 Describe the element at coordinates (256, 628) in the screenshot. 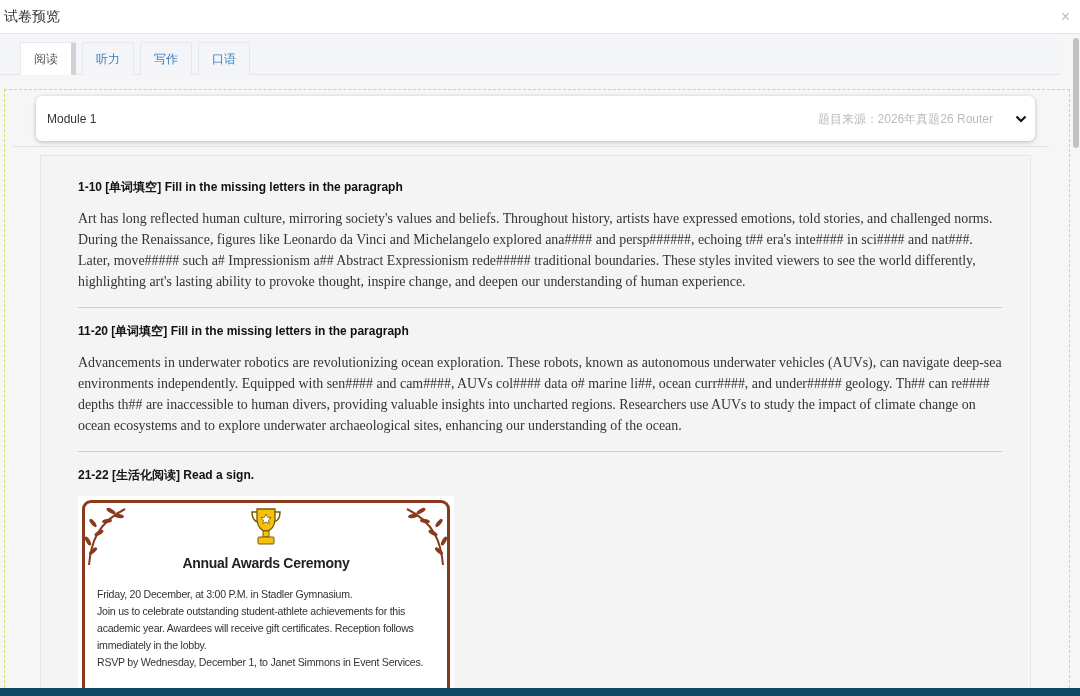

I see `sign-text: Join us to celebrate outstanding student-athlete achievements for this academic year. Awardees will receive gift certificates. Reception follows immediately in the lobby.` at that location.